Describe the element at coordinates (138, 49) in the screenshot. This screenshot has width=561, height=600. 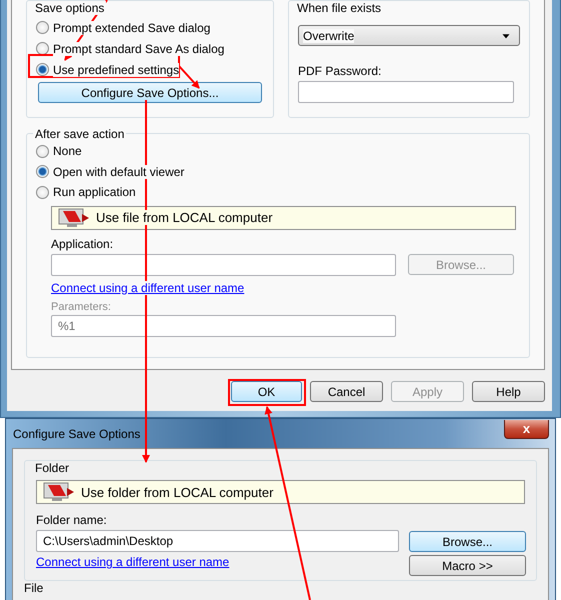
I see `radio-label: Prompt standard Save As dialog` at that location.